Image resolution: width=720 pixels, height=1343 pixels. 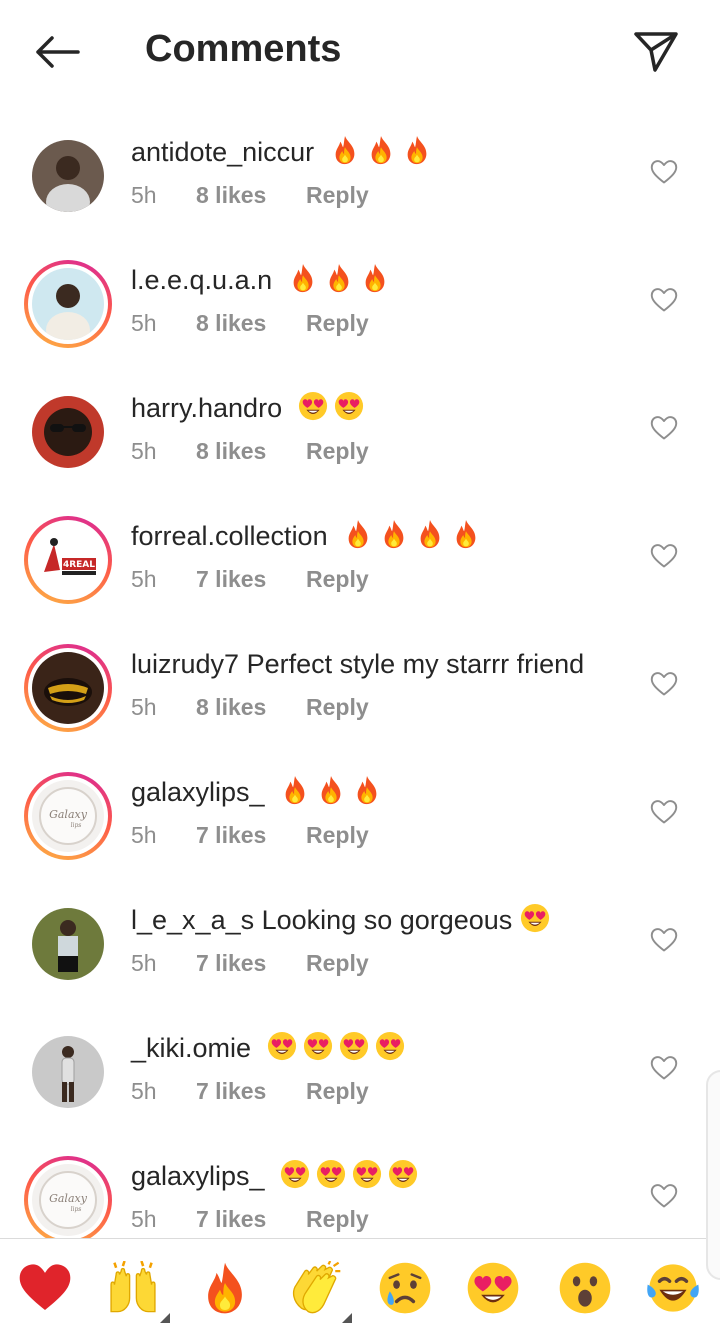 I want to click on svg-text: Galaxy, so click(x=68, y=814).